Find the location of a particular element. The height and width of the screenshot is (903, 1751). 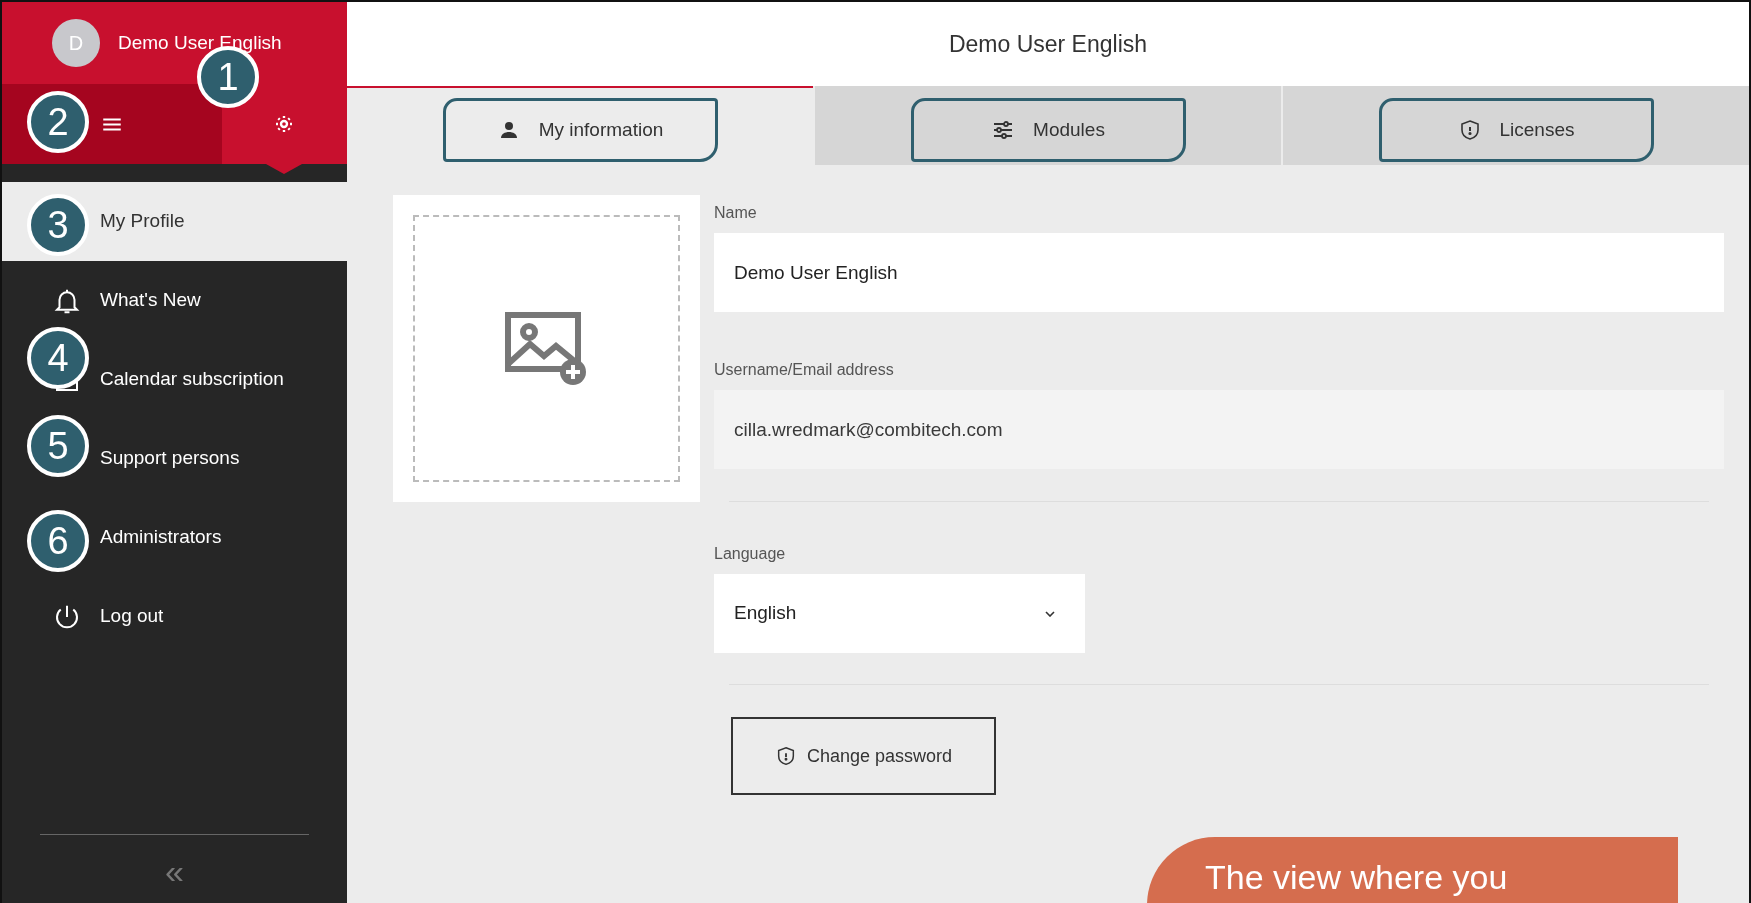

field-label: Name is located at coordinates (736, 213).